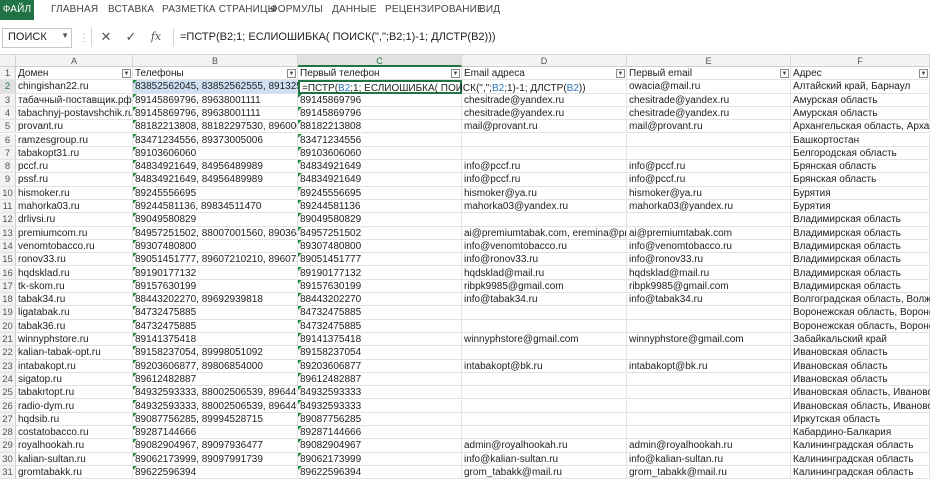 This screenshot has width=930, height=489. What do you see at coordinates (709, 446) in the screenshot?
I see `cell-e: admin@royalhookah.ru` at bounding box center [709, 446].